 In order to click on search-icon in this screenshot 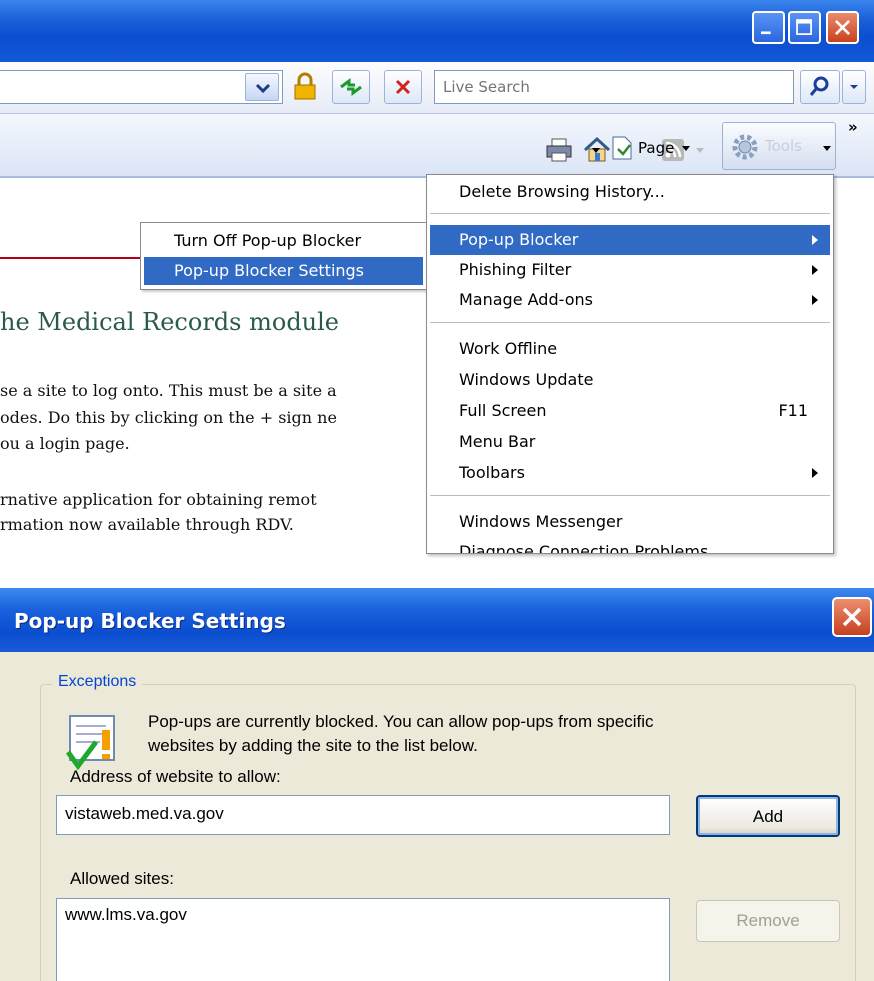, I will do `click(819, 86)`.